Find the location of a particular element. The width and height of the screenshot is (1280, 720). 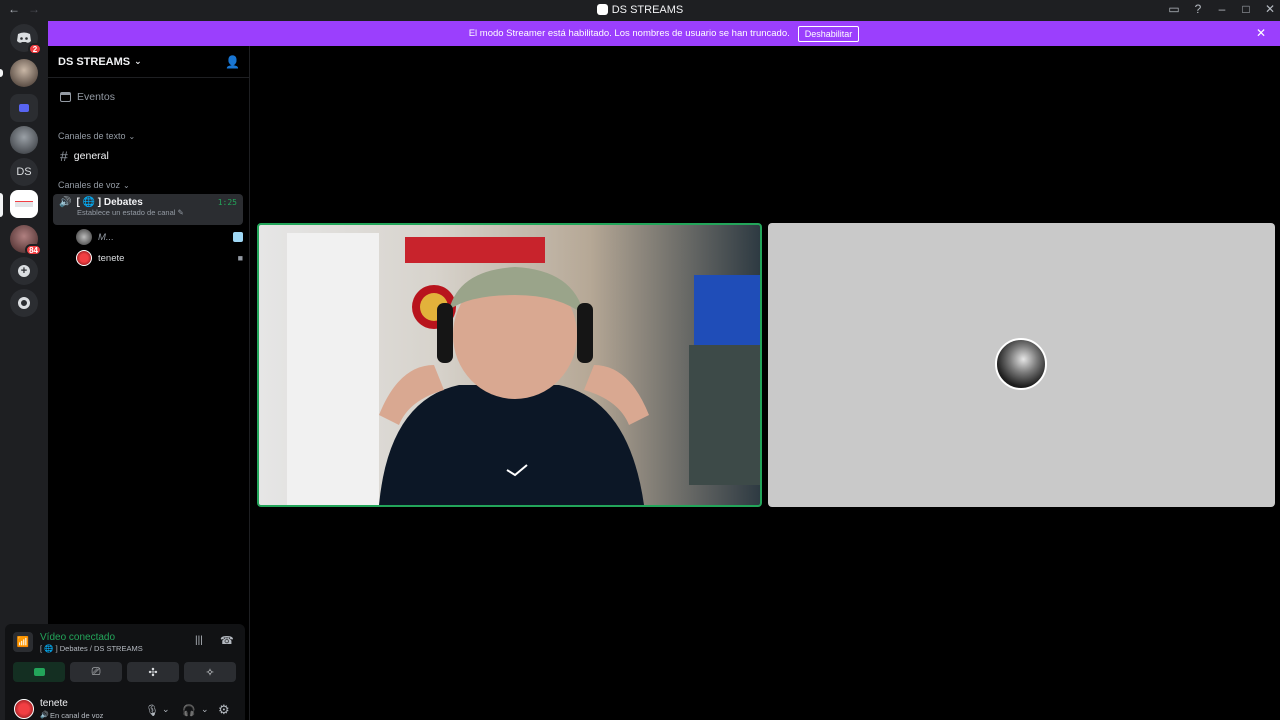

voice-member: tenete ■ is located at coordinates (159, 258).